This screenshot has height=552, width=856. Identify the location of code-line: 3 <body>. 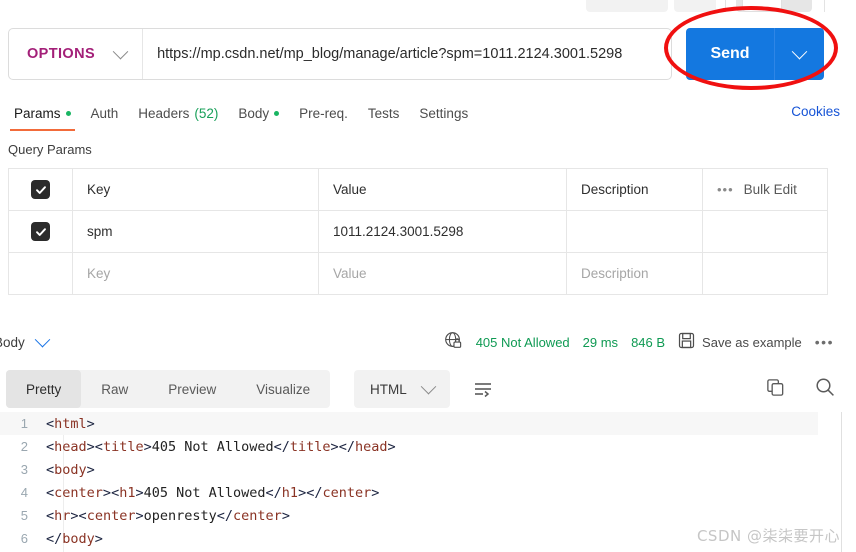
(409, 469).